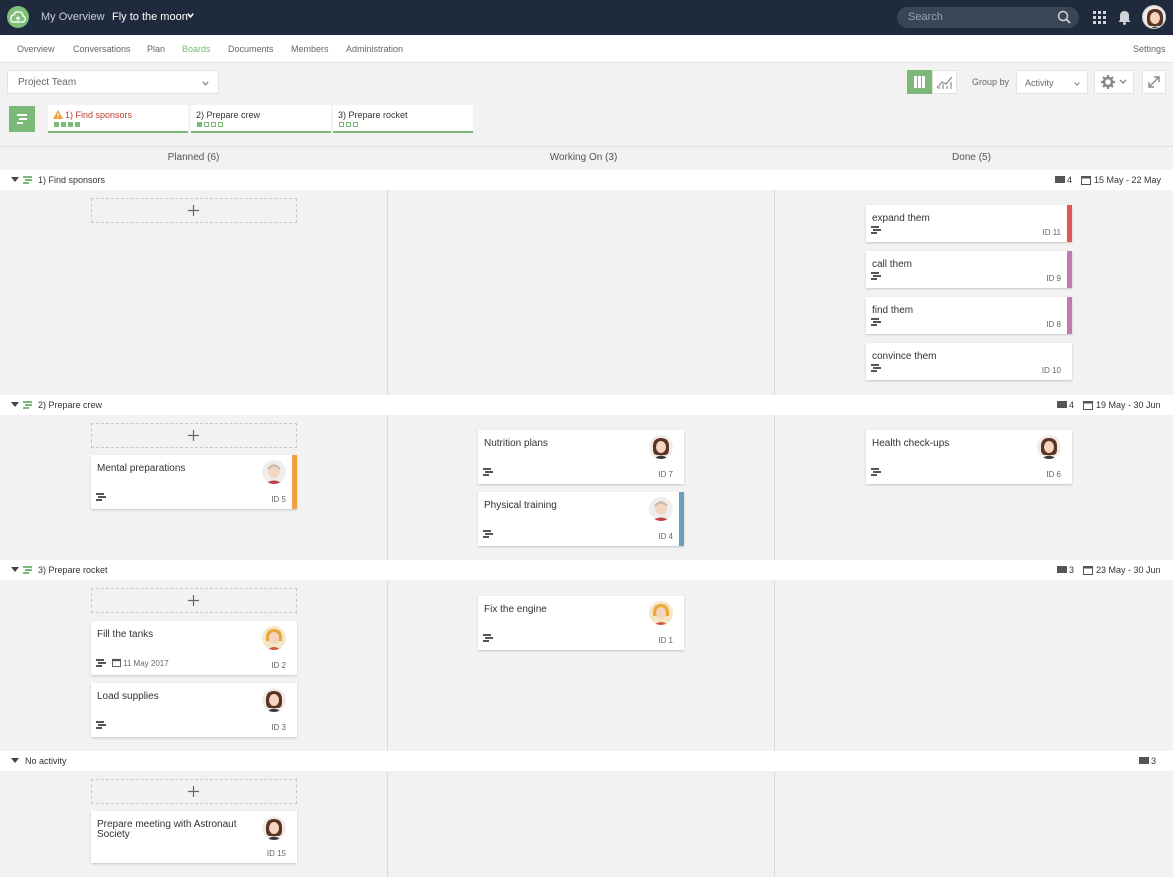 The image size is (1173, 877). Describe the element at coordinates (969, 361) in the screenshot. I see `card-convince-them: convince them ID 10` at that location.